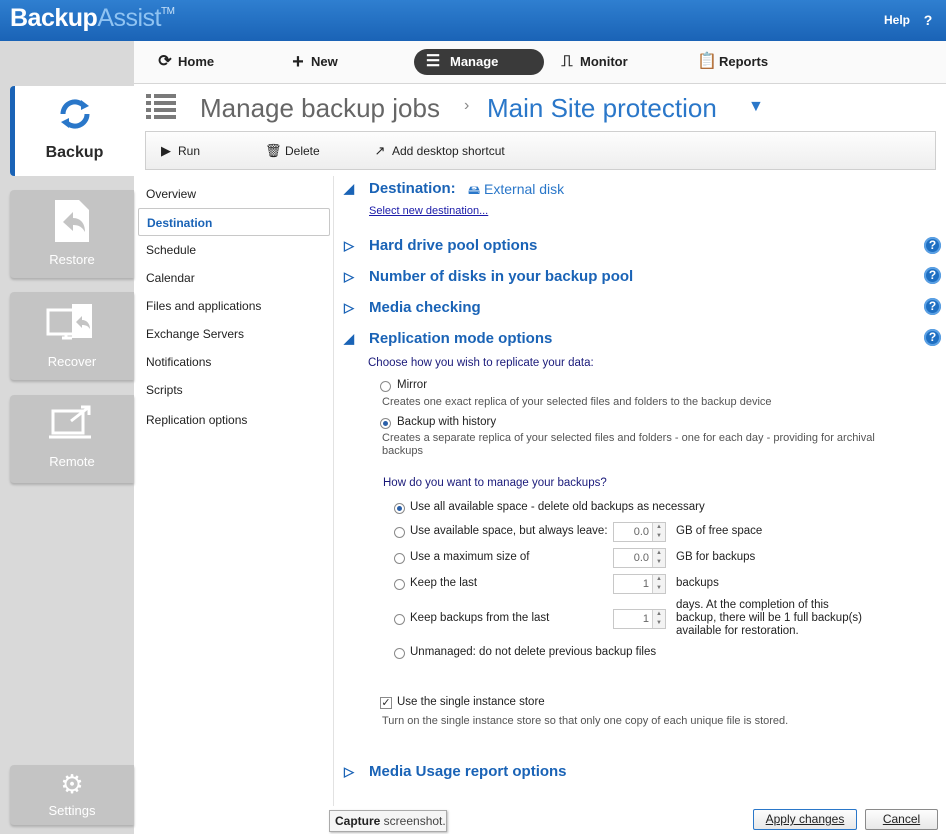  I want to click on recover-screen-icon, so click(72, 327).